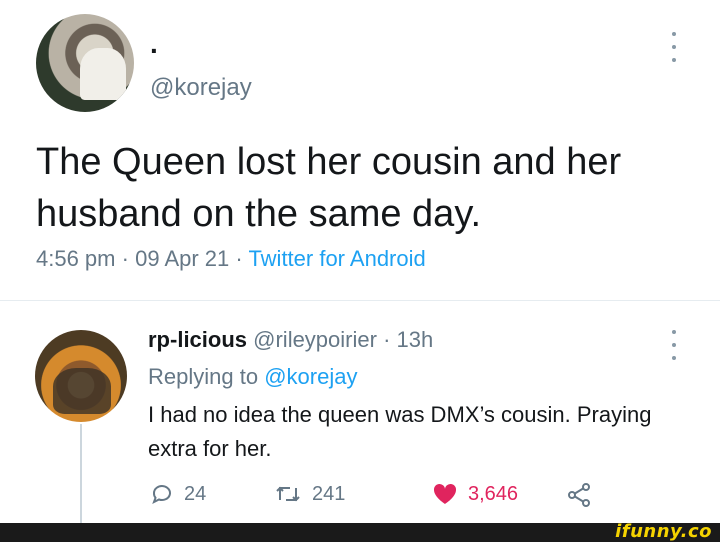 This screenshot has height=542, width=720. I want to click on share-button, so click(579, 495).